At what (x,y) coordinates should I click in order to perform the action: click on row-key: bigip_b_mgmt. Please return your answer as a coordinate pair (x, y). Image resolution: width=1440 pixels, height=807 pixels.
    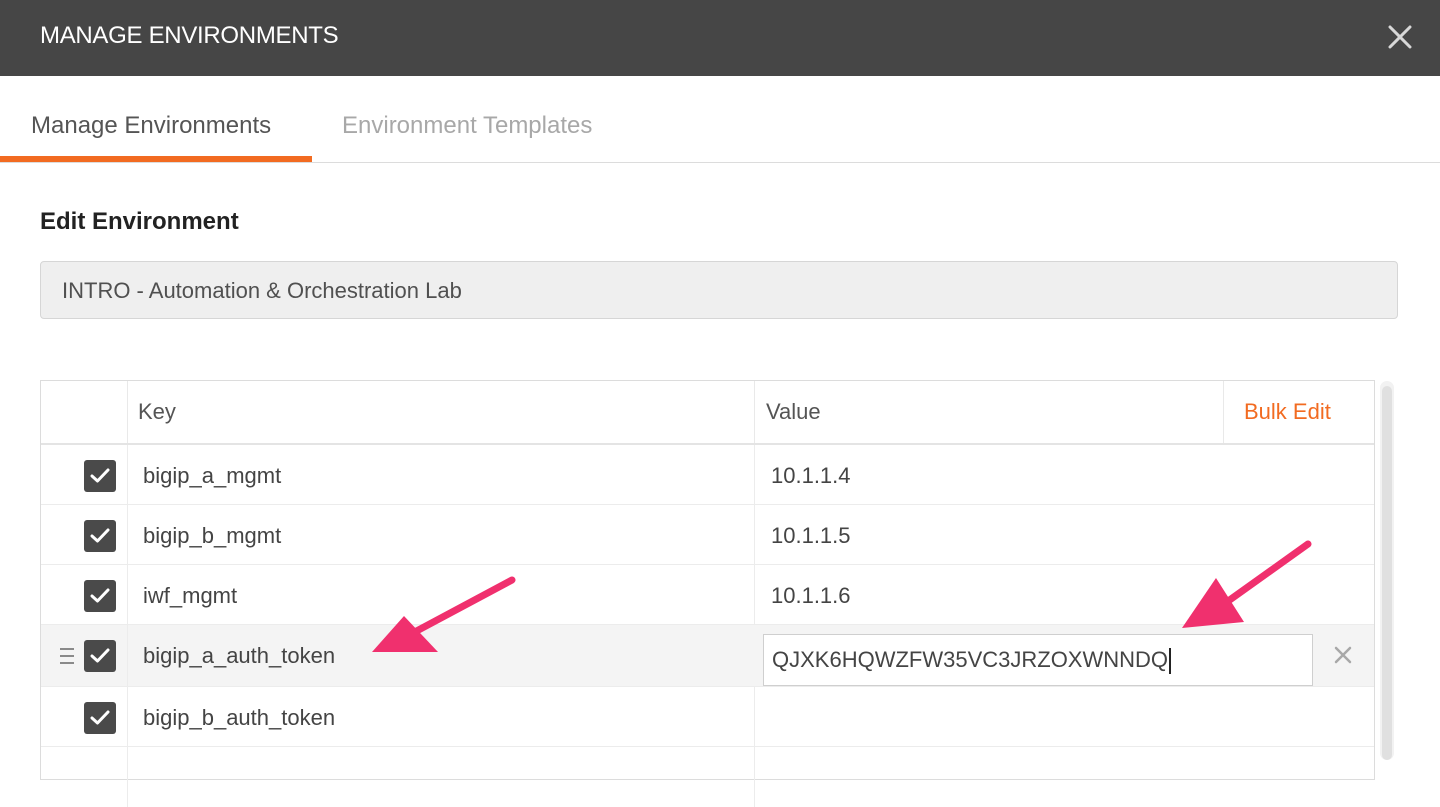
    Looking at the image, I should click on (212, 536).